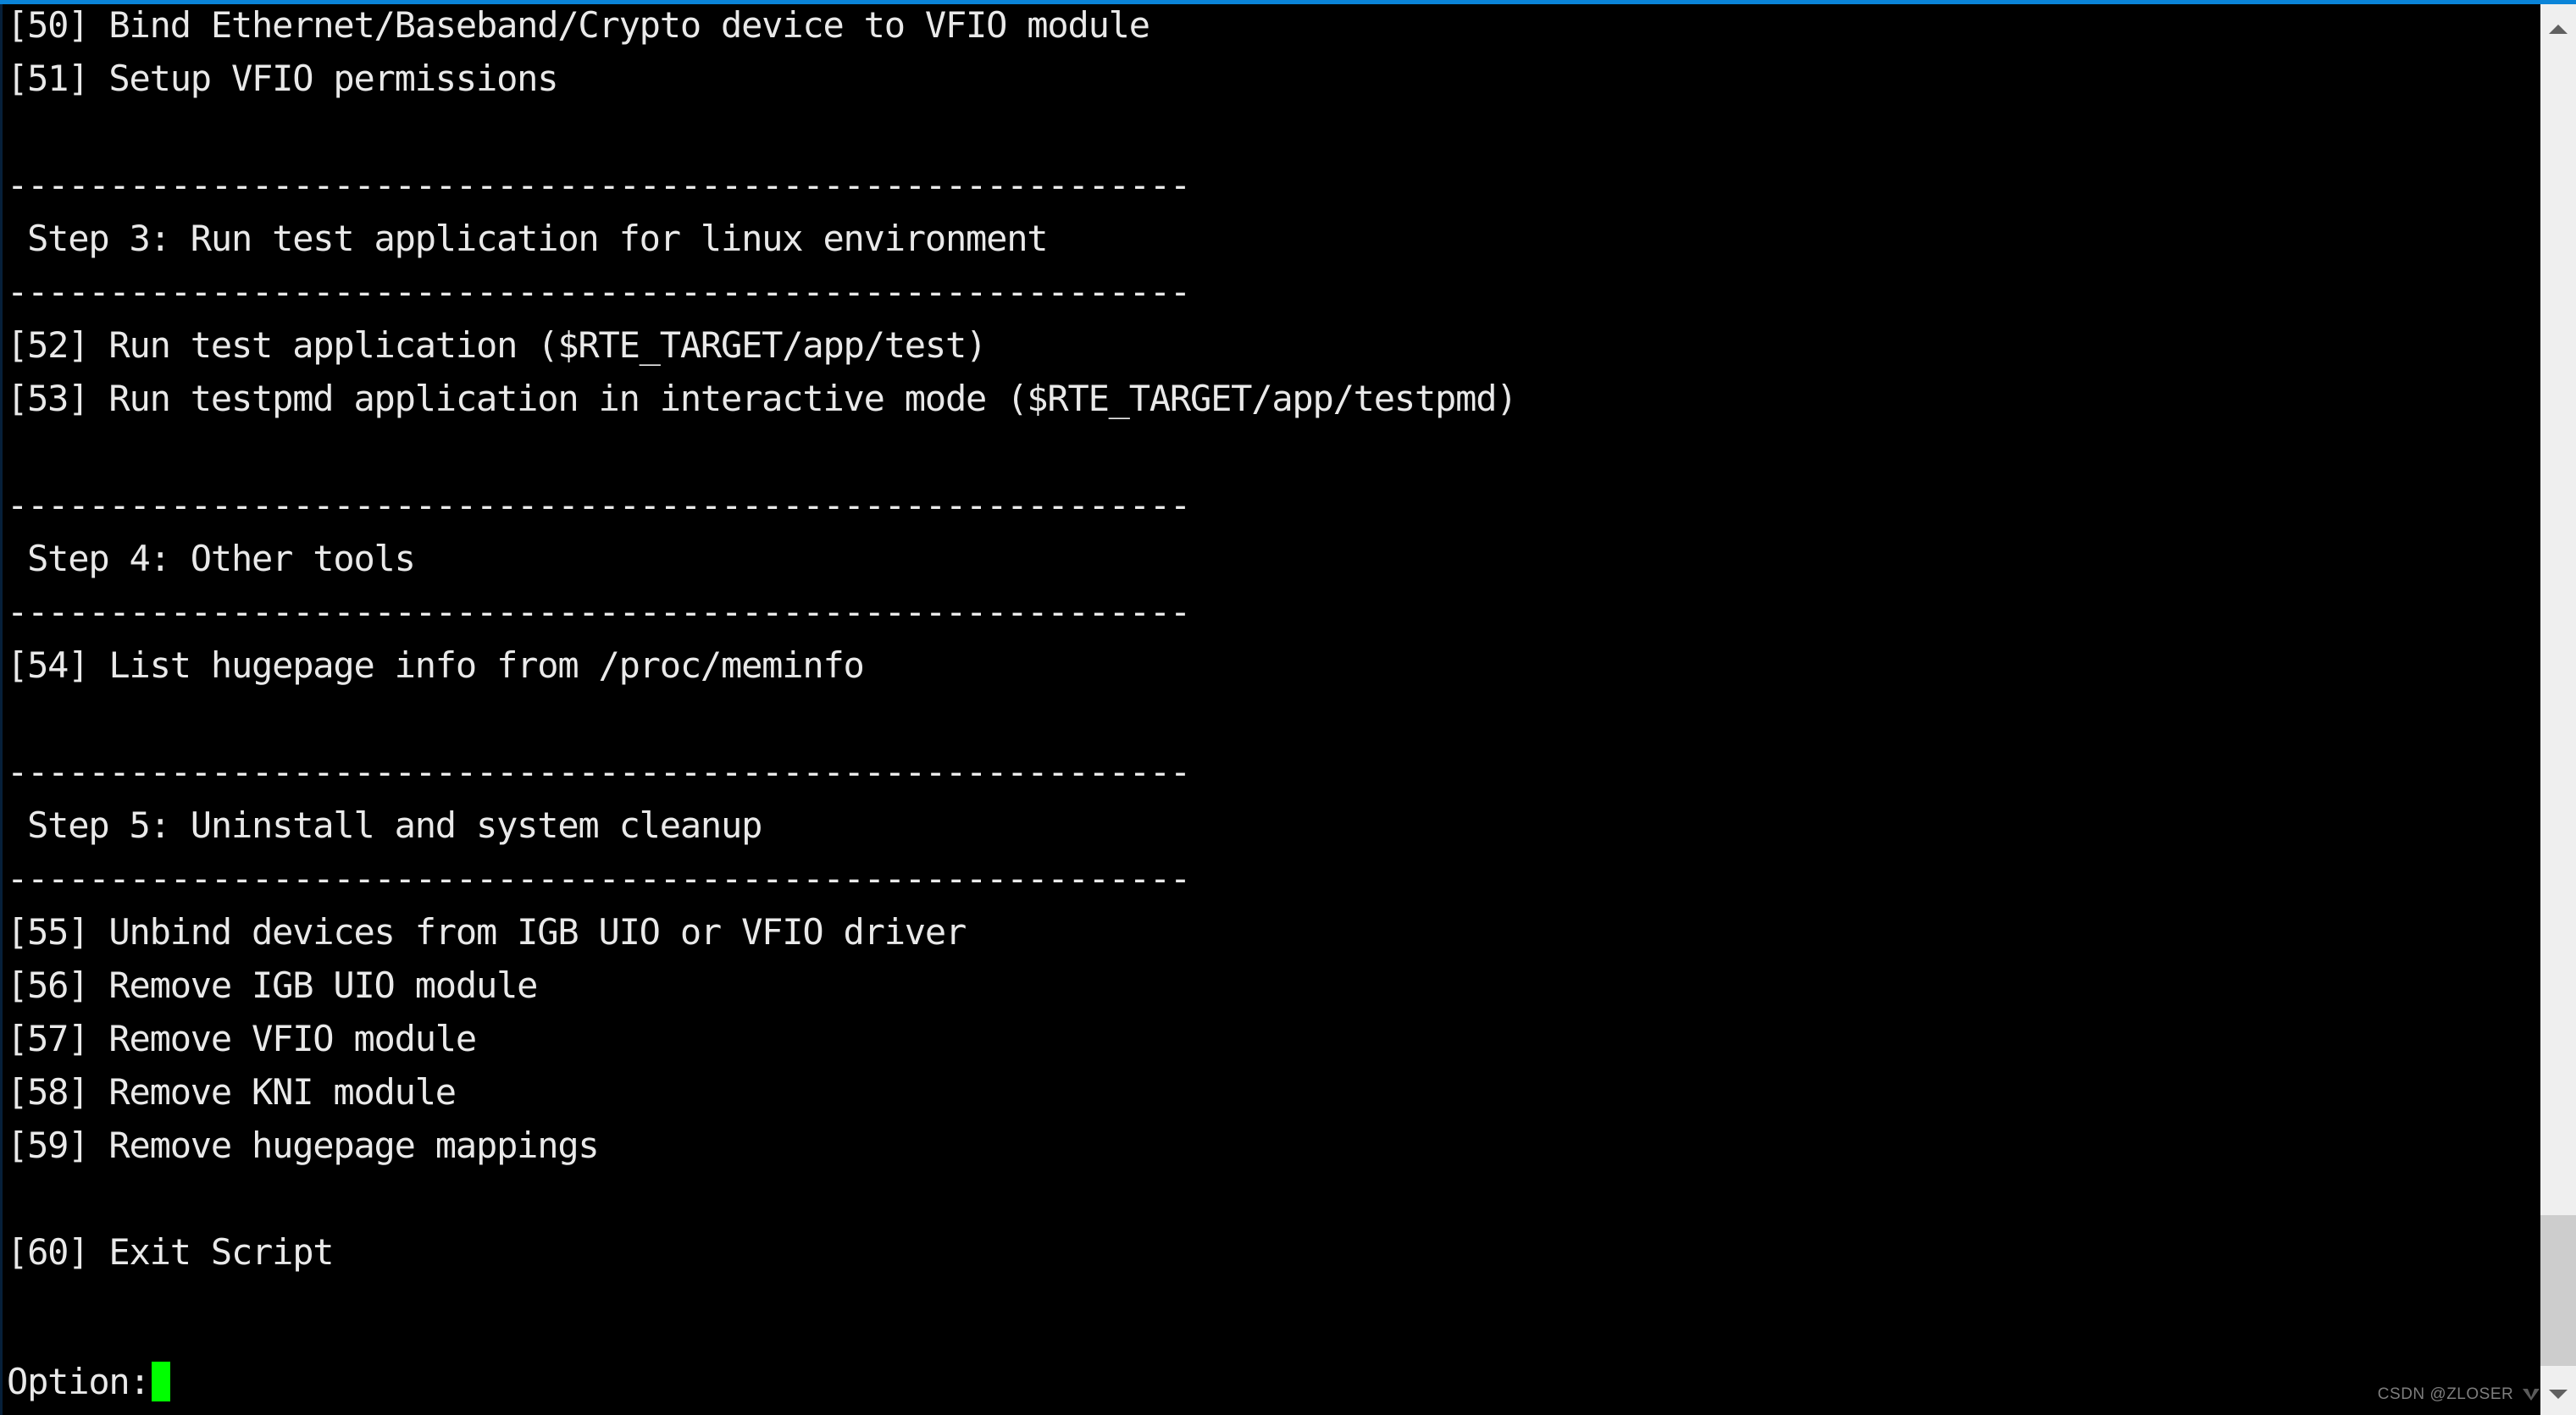 The width and height of the screenshot is (2576, 1415). Describe the element at coordinates (160, 1381) in the screenshot. I see `text-cursor` at that location.